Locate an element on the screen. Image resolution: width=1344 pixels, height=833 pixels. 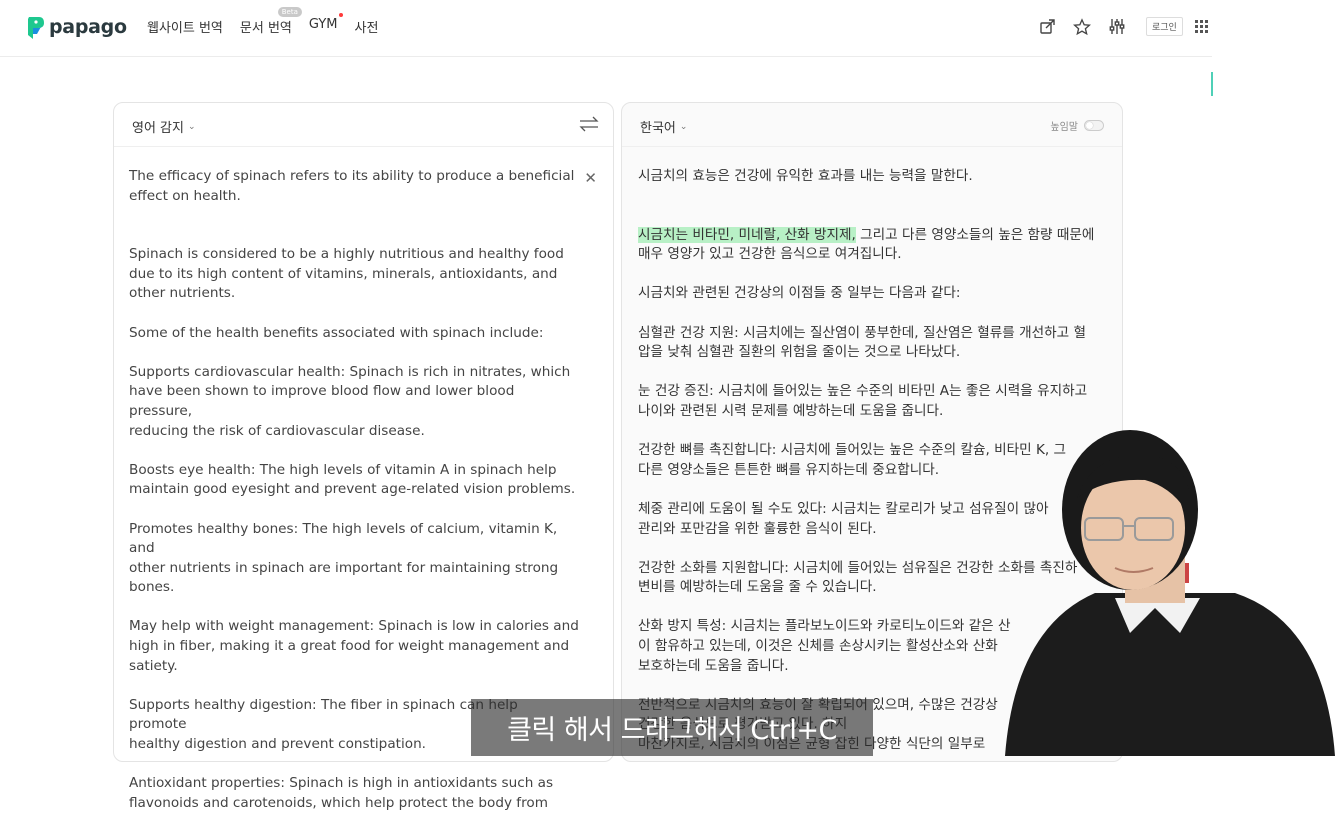
target-language-label: 한국어 is located at coordinates (658, 128).